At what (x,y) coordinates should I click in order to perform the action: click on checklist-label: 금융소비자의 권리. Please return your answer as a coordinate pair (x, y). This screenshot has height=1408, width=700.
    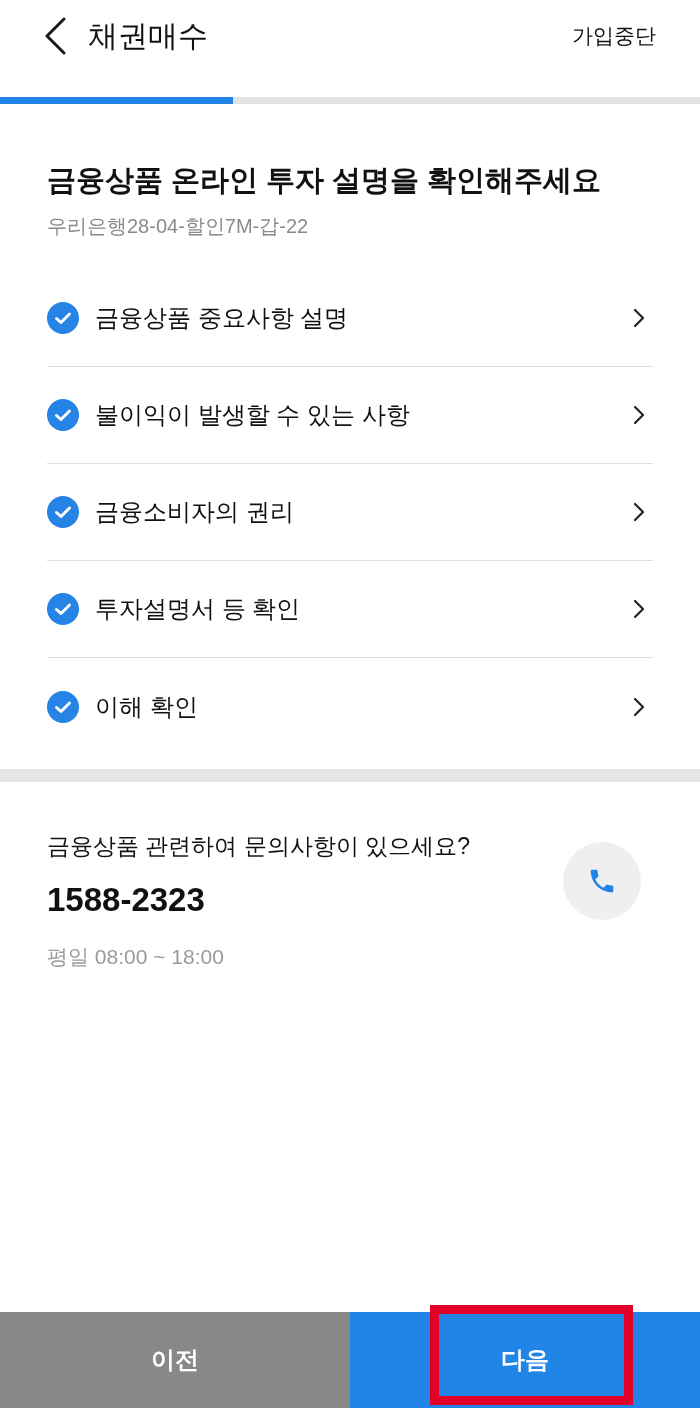
    Looking at the image, I should click on (195, 512).